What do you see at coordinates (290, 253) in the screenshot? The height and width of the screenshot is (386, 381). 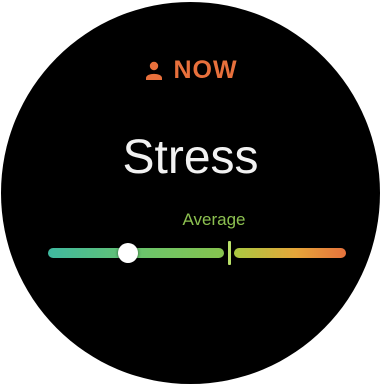 I see `gauge-track-high` at bounding box center [290, 253].